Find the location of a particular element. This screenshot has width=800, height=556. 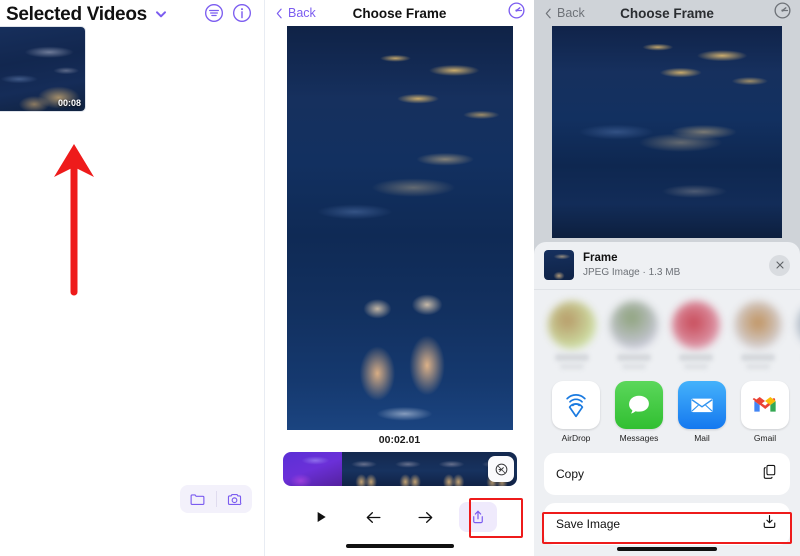

left-bottom-toolbar is located at coordinates (216, 499).